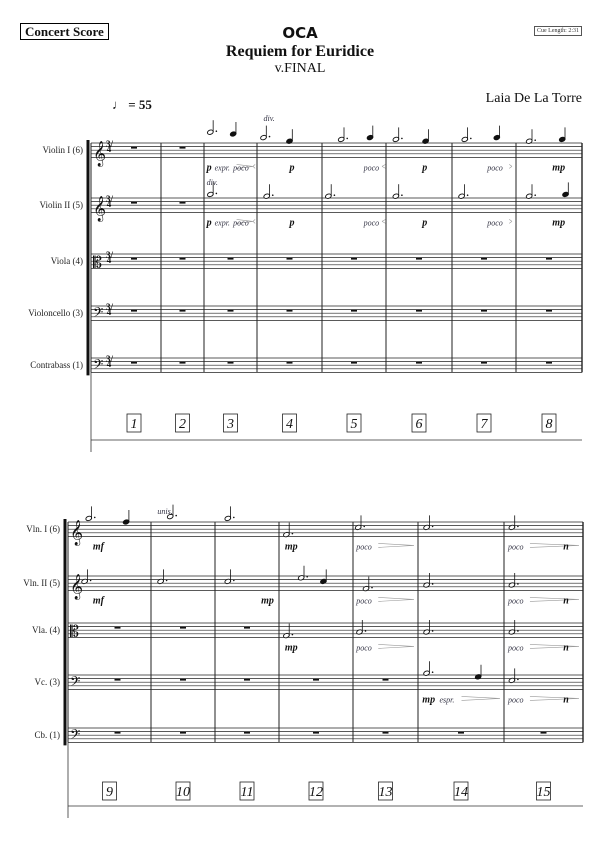  I want to click on measure-number: 11, so click(247, 792).